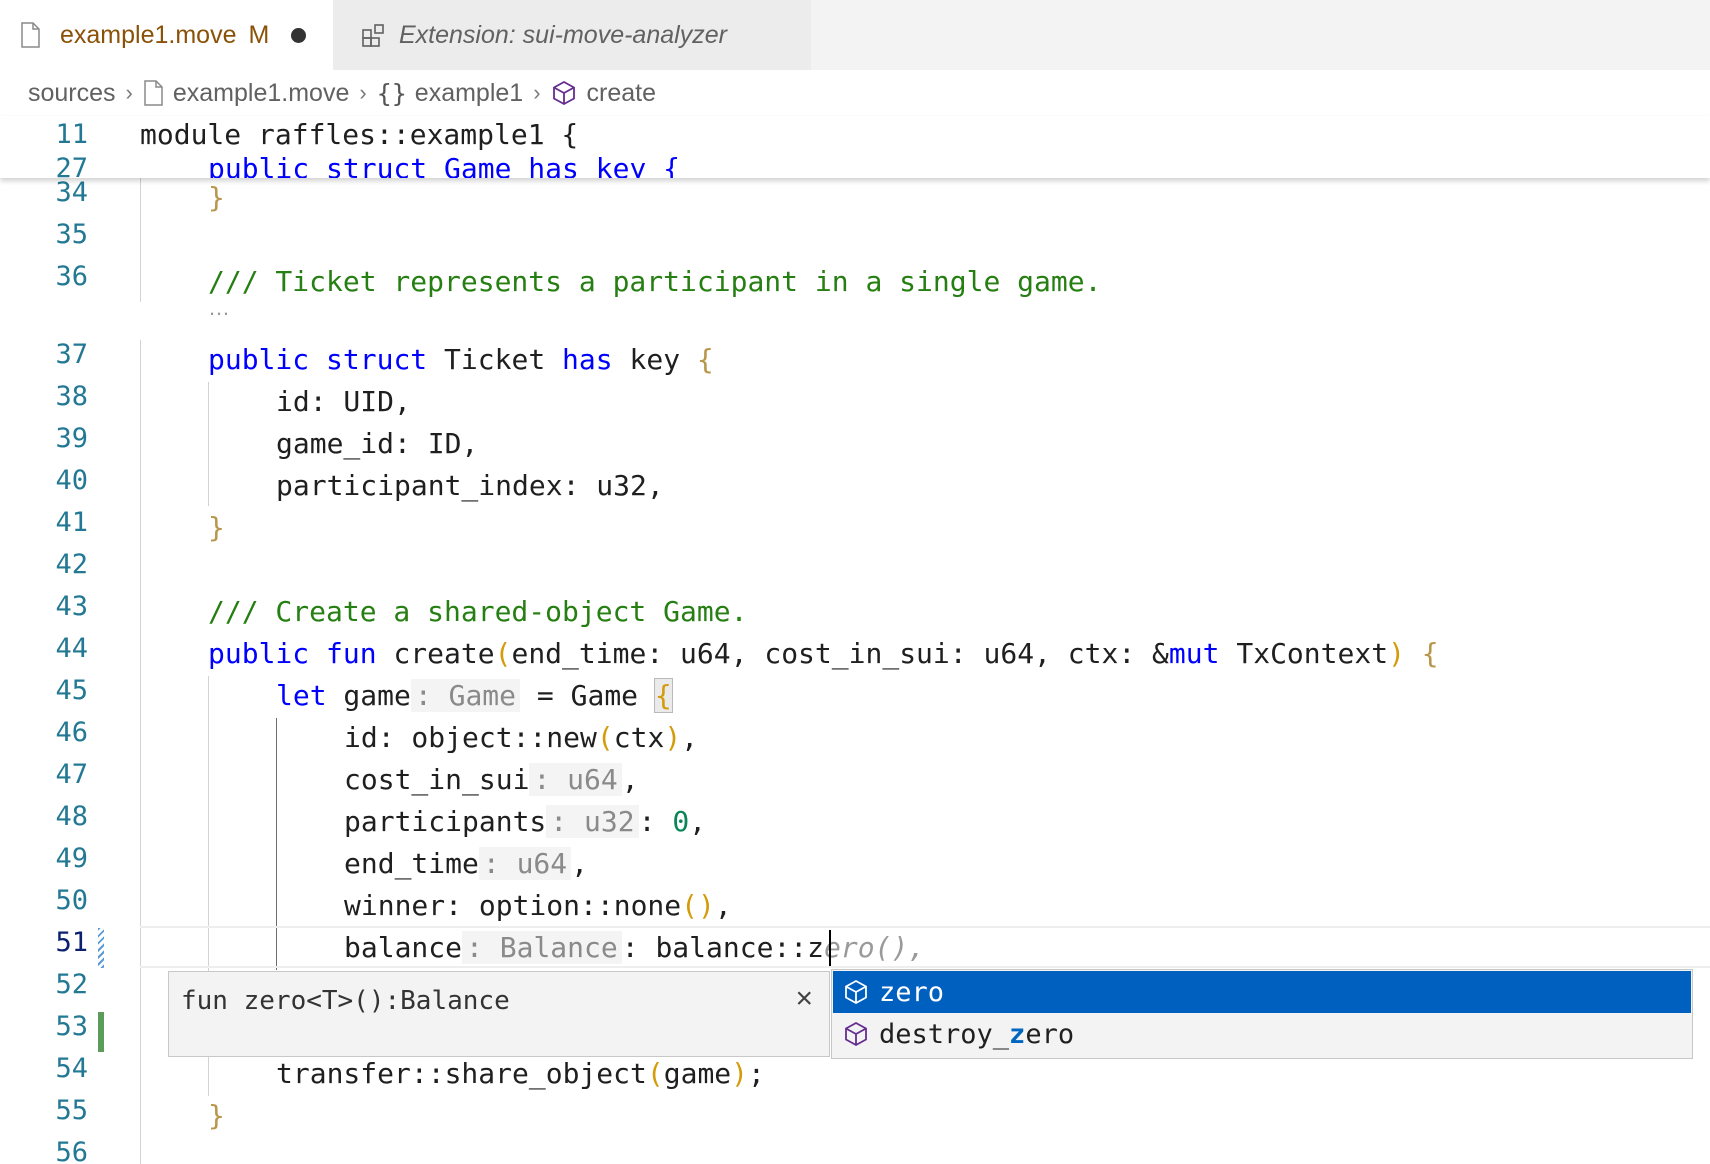 This screenshot has width=1710, height=1164. Describe the element at coordinates (663, 695) in the screenshot. I see `matched-brace: {` at that location.